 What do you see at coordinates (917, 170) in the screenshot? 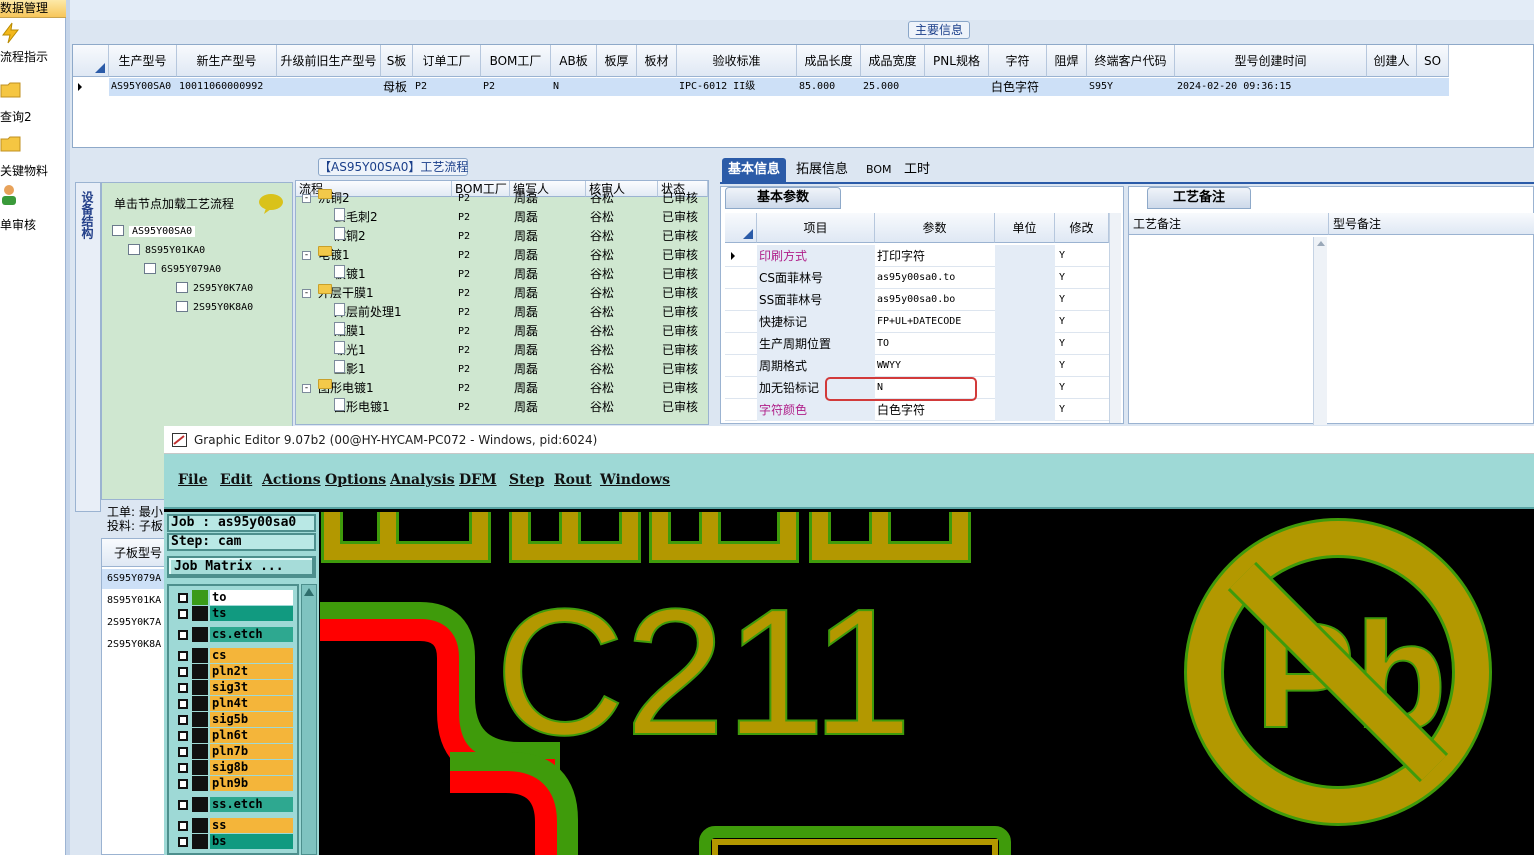
I see `tab-work-hours: 工时` at bounding box center [917, 170].